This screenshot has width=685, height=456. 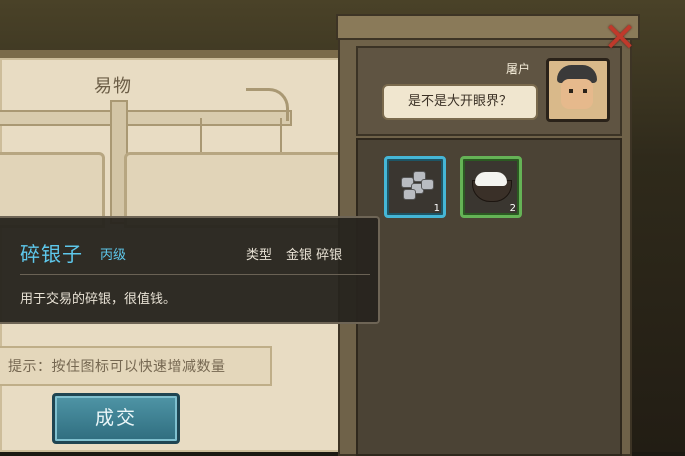 I want to click on item-count: 1, so click(x=436, y=208).